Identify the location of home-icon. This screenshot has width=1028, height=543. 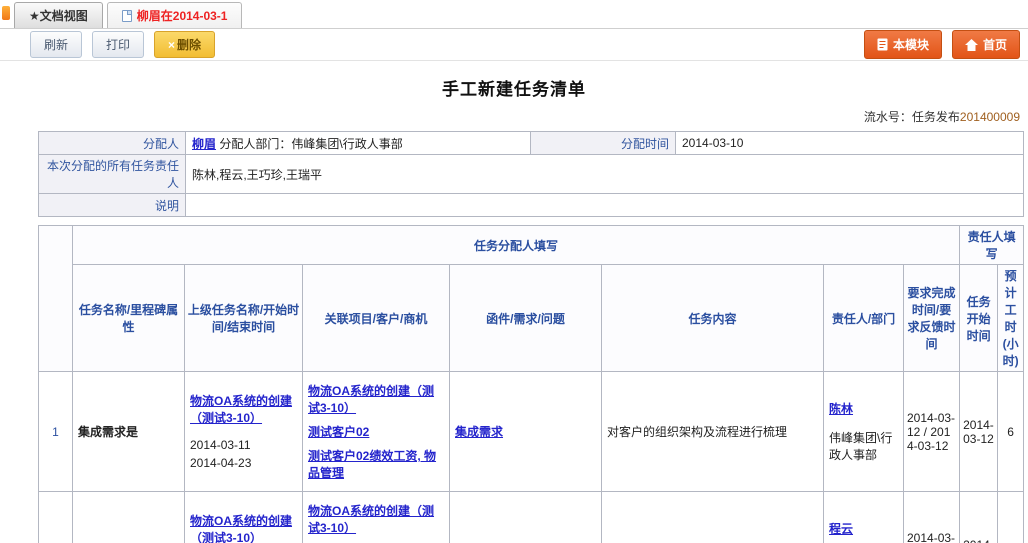
(971, 44).